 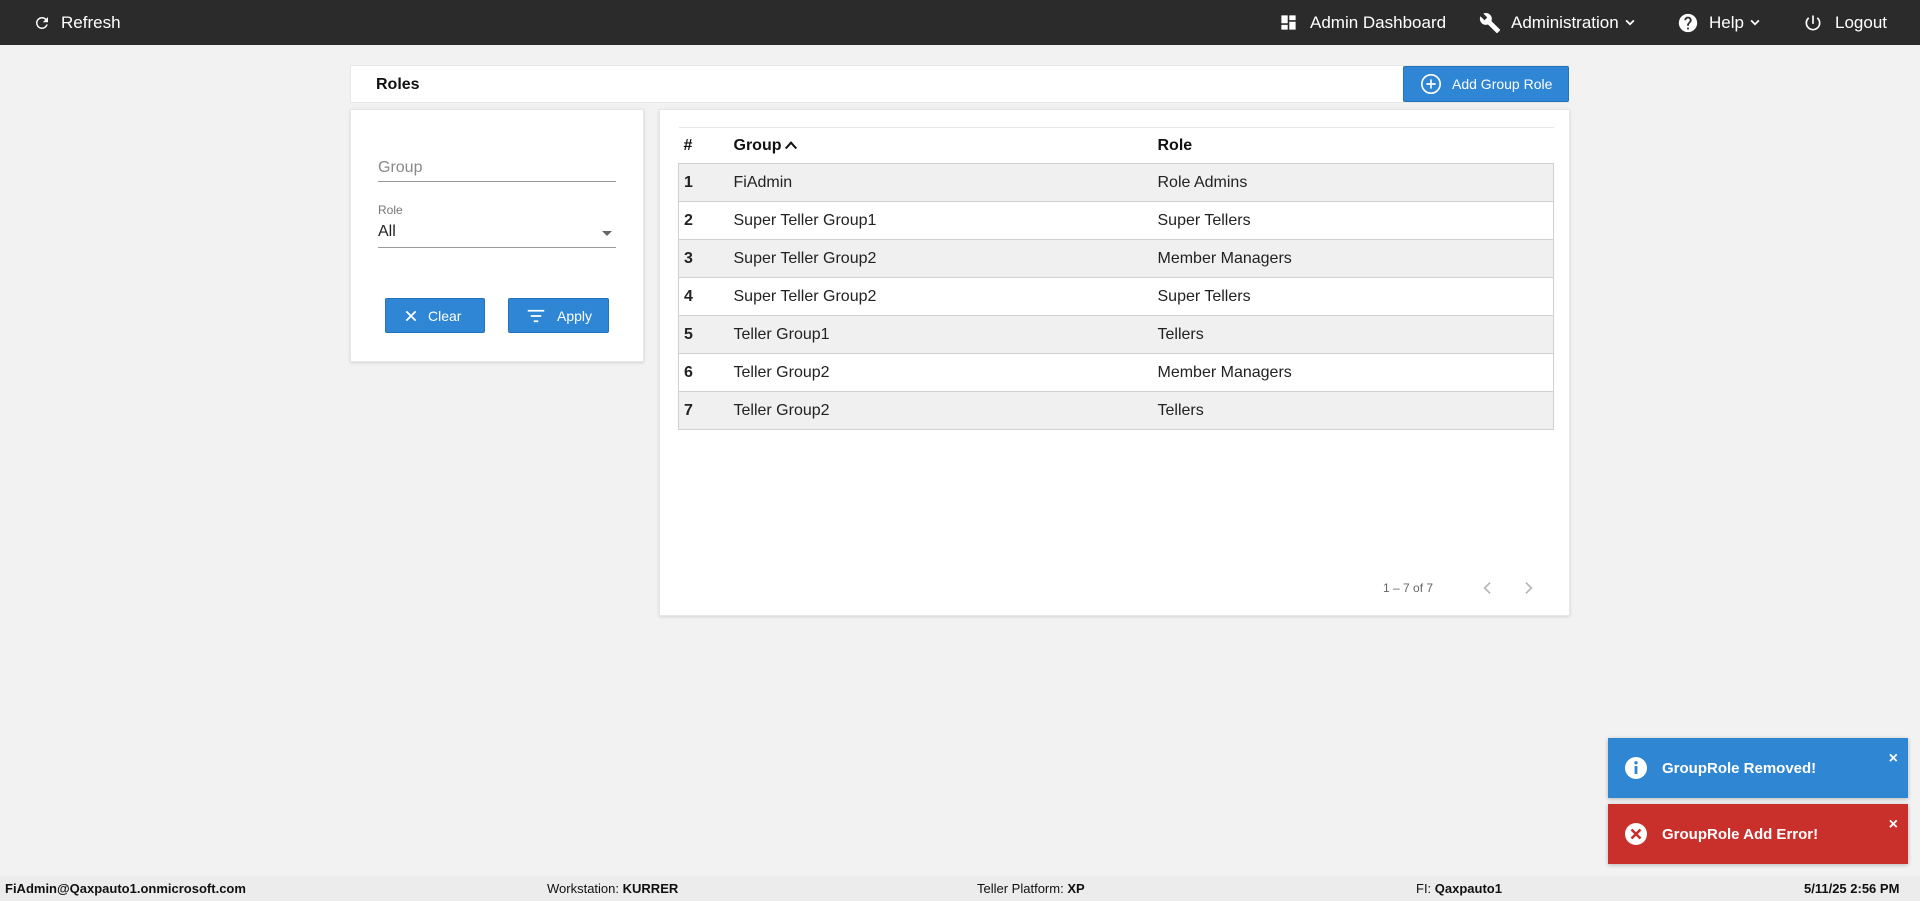 I want to click on toast-error: GroupRole Add Error! ×, so click(x=1758, y=834).